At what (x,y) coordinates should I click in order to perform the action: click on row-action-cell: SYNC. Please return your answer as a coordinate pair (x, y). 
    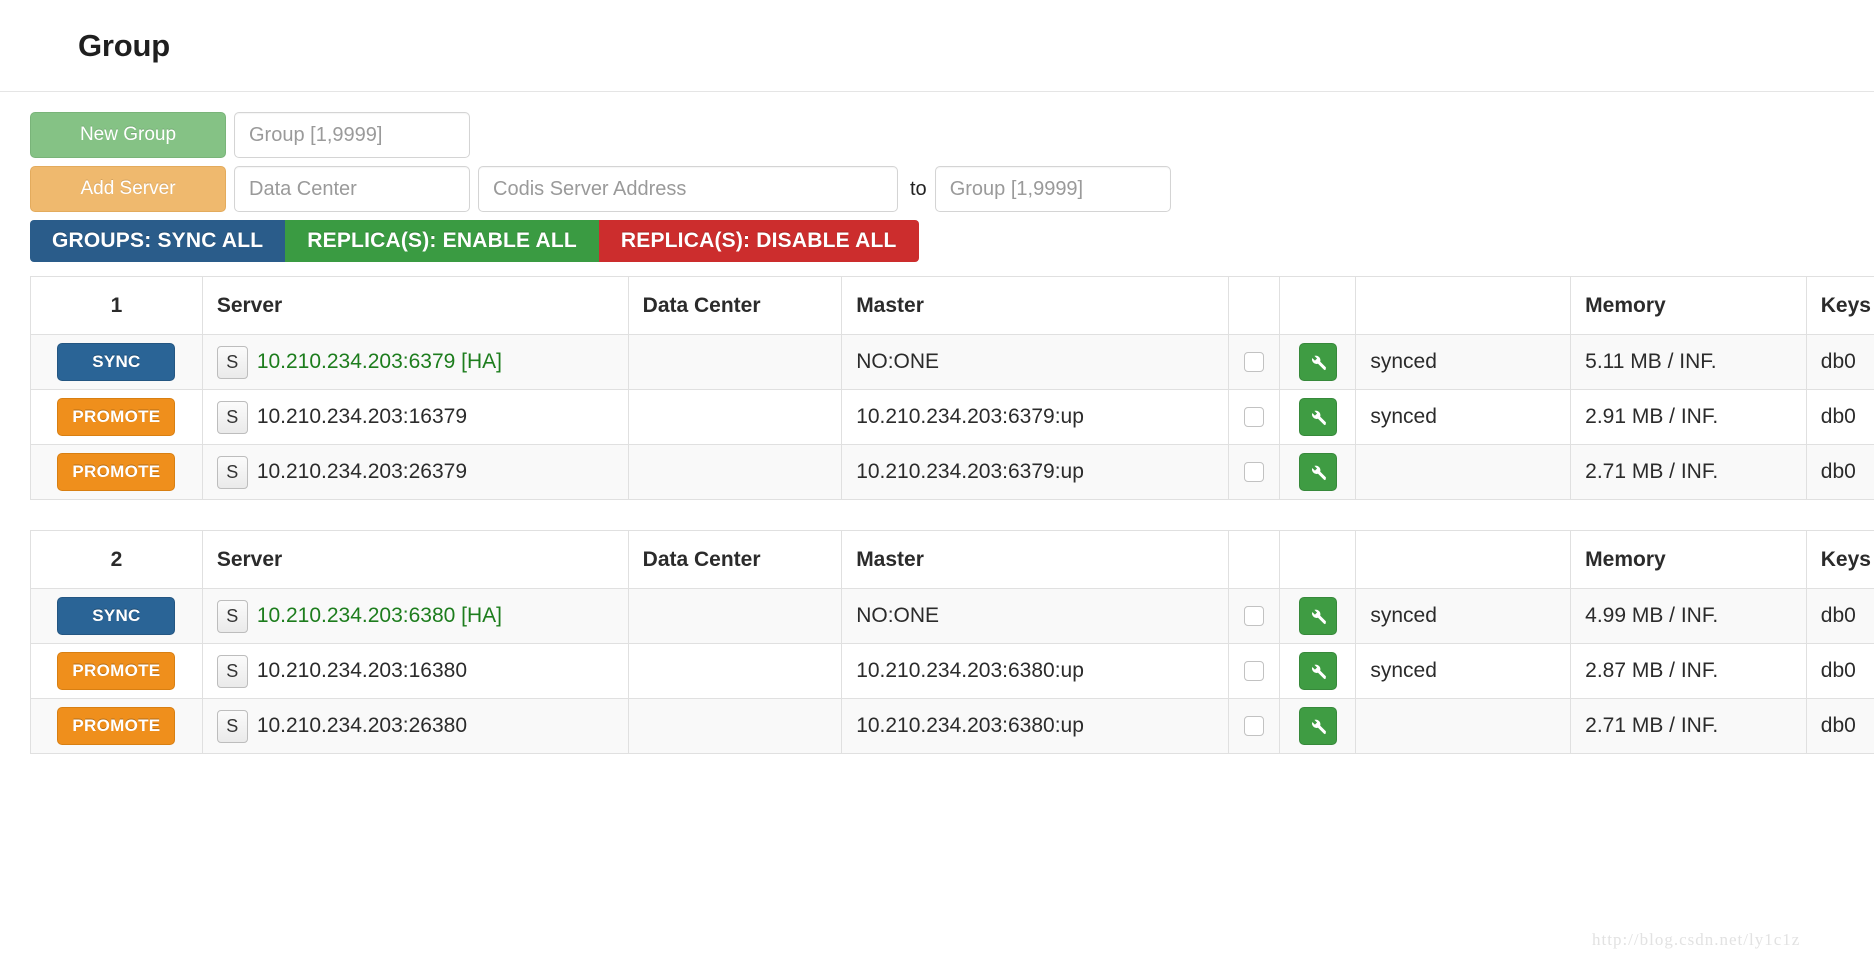
    Looking at the image, I should click on (116, 362).